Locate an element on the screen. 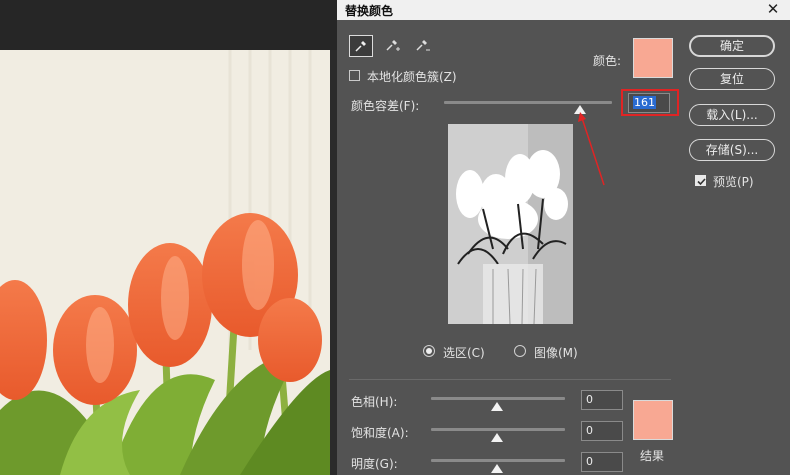 The image size is (790, 475). eyedropper-icon is located at coordinates (360, 46).